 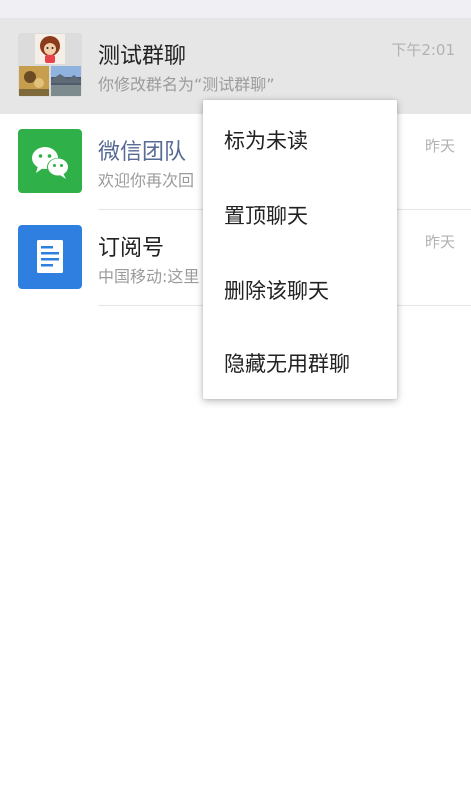 What do you see at coordinates (142, 56) in the screenshot?
I see `chat-name: 测试群聊` at bounding box center [142, 56].